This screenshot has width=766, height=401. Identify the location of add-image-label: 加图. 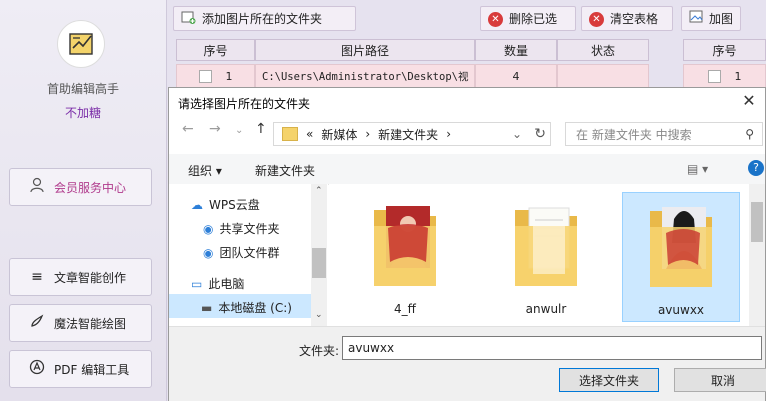
(721, 19).